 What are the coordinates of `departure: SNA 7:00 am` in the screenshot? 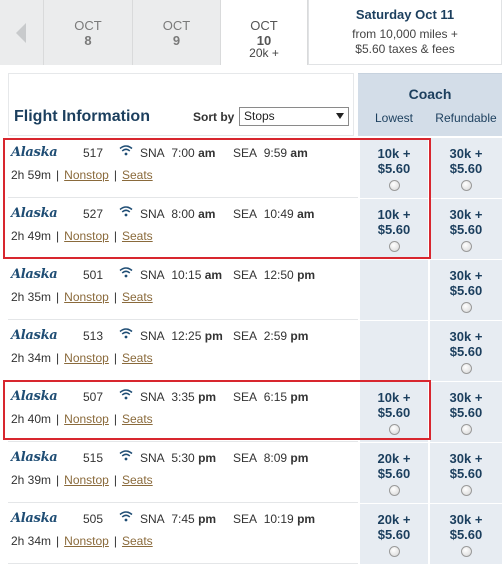 It's located at (177, 153).